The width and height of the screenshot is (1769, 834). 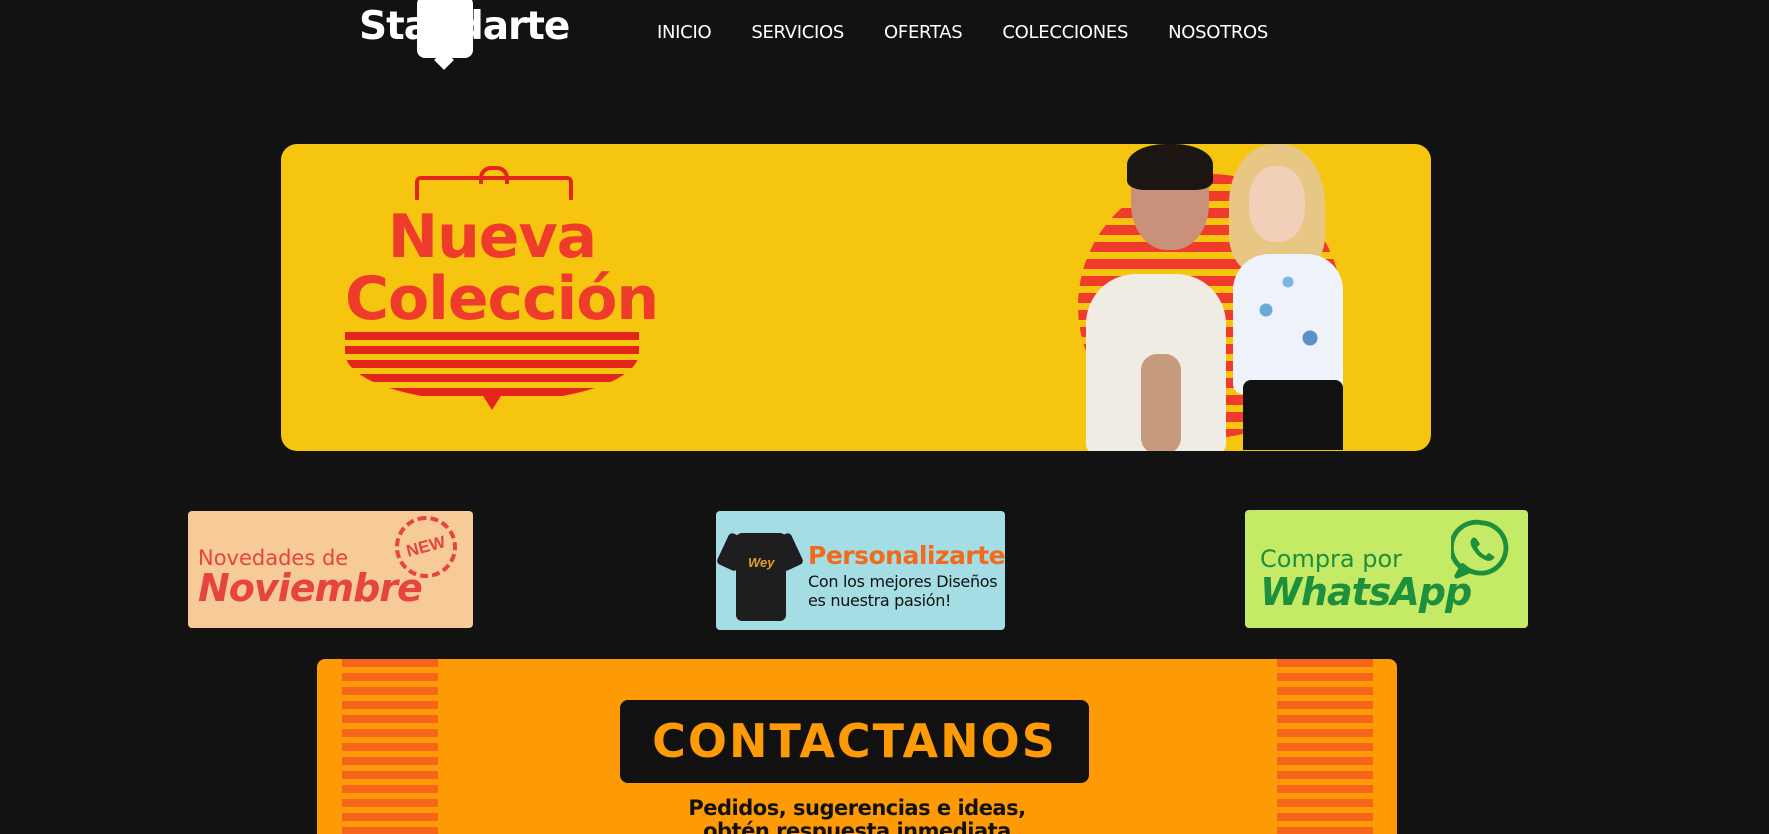 I want to click on whatsapp-icon, so click(x=1480, y=549).